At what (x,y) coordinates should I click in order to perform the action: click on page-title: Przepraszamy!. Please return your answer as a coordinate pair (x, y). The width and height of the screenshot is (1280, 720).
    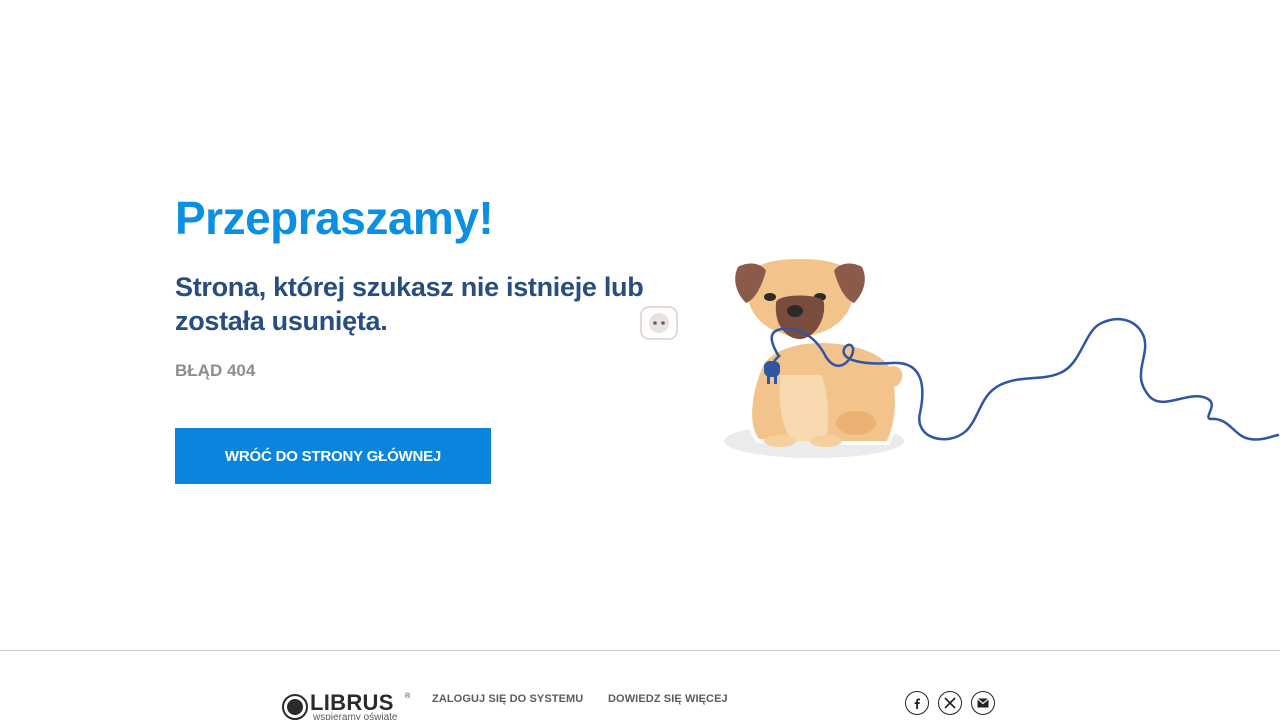
    Looking at the image, I should click on (334, 218).